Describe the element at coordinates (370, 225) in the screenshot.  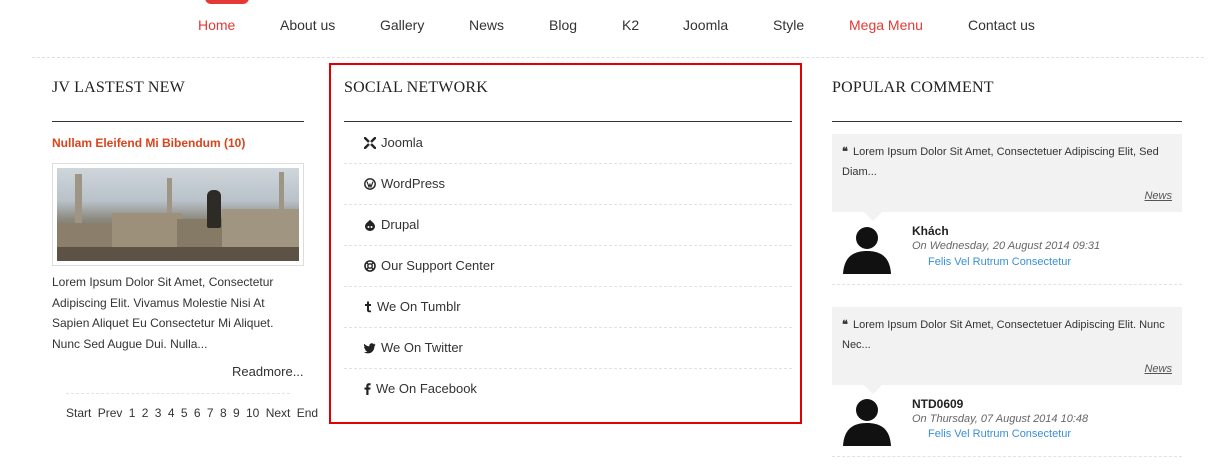
I see `drupal-icon` at that location.